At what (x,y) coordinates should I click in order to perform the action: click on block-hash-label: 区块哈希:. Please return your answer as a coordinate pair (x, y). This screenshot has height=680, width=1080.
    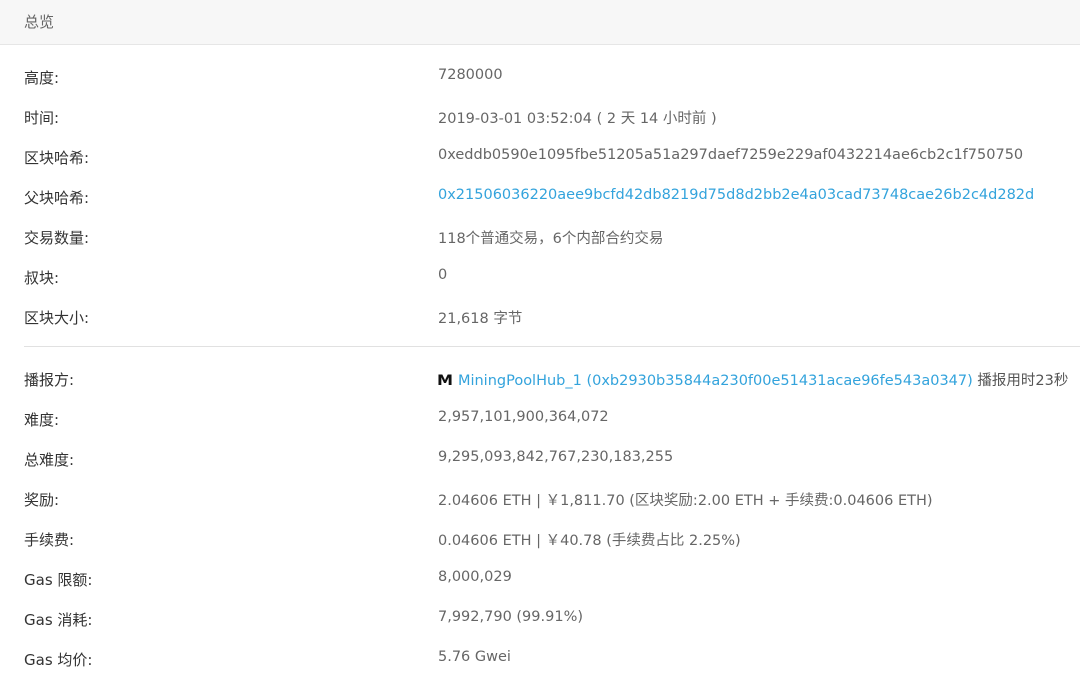
    Looking at the image, I should click on (57, 158).